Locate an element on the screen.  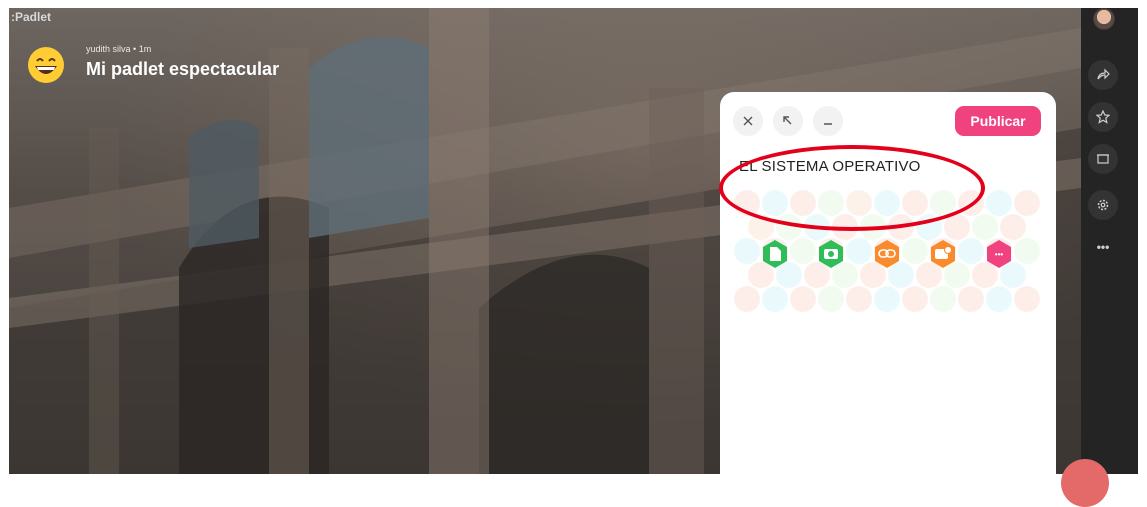
padlet-logo: :Padlet is located at coordinates (31, 17).